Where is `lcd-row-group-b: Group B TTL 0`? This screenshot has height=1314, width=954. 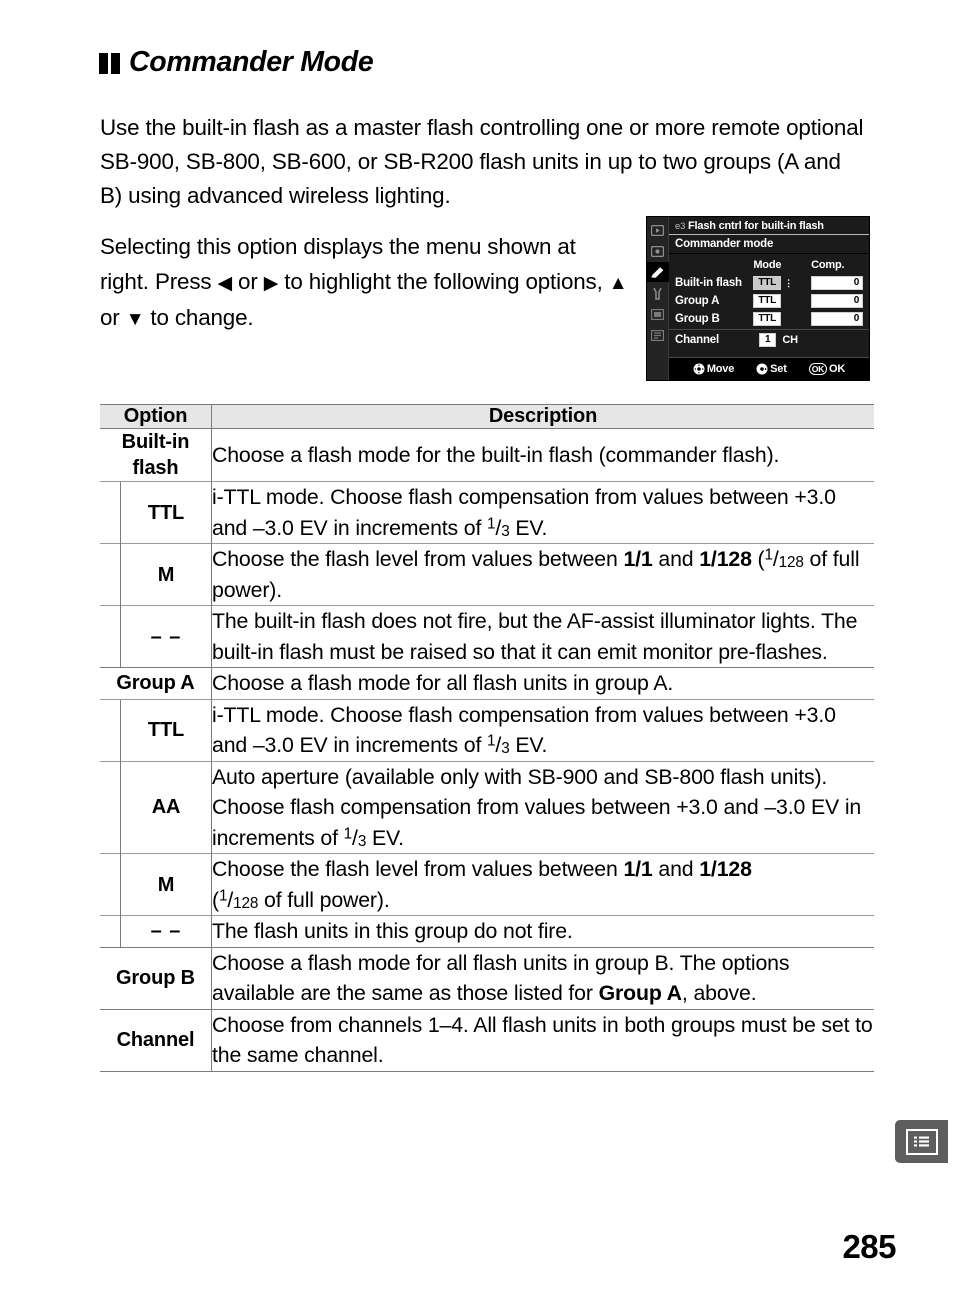
lcd-row-group-b: Group B TTL 0 is located at coordinates (772, 319).